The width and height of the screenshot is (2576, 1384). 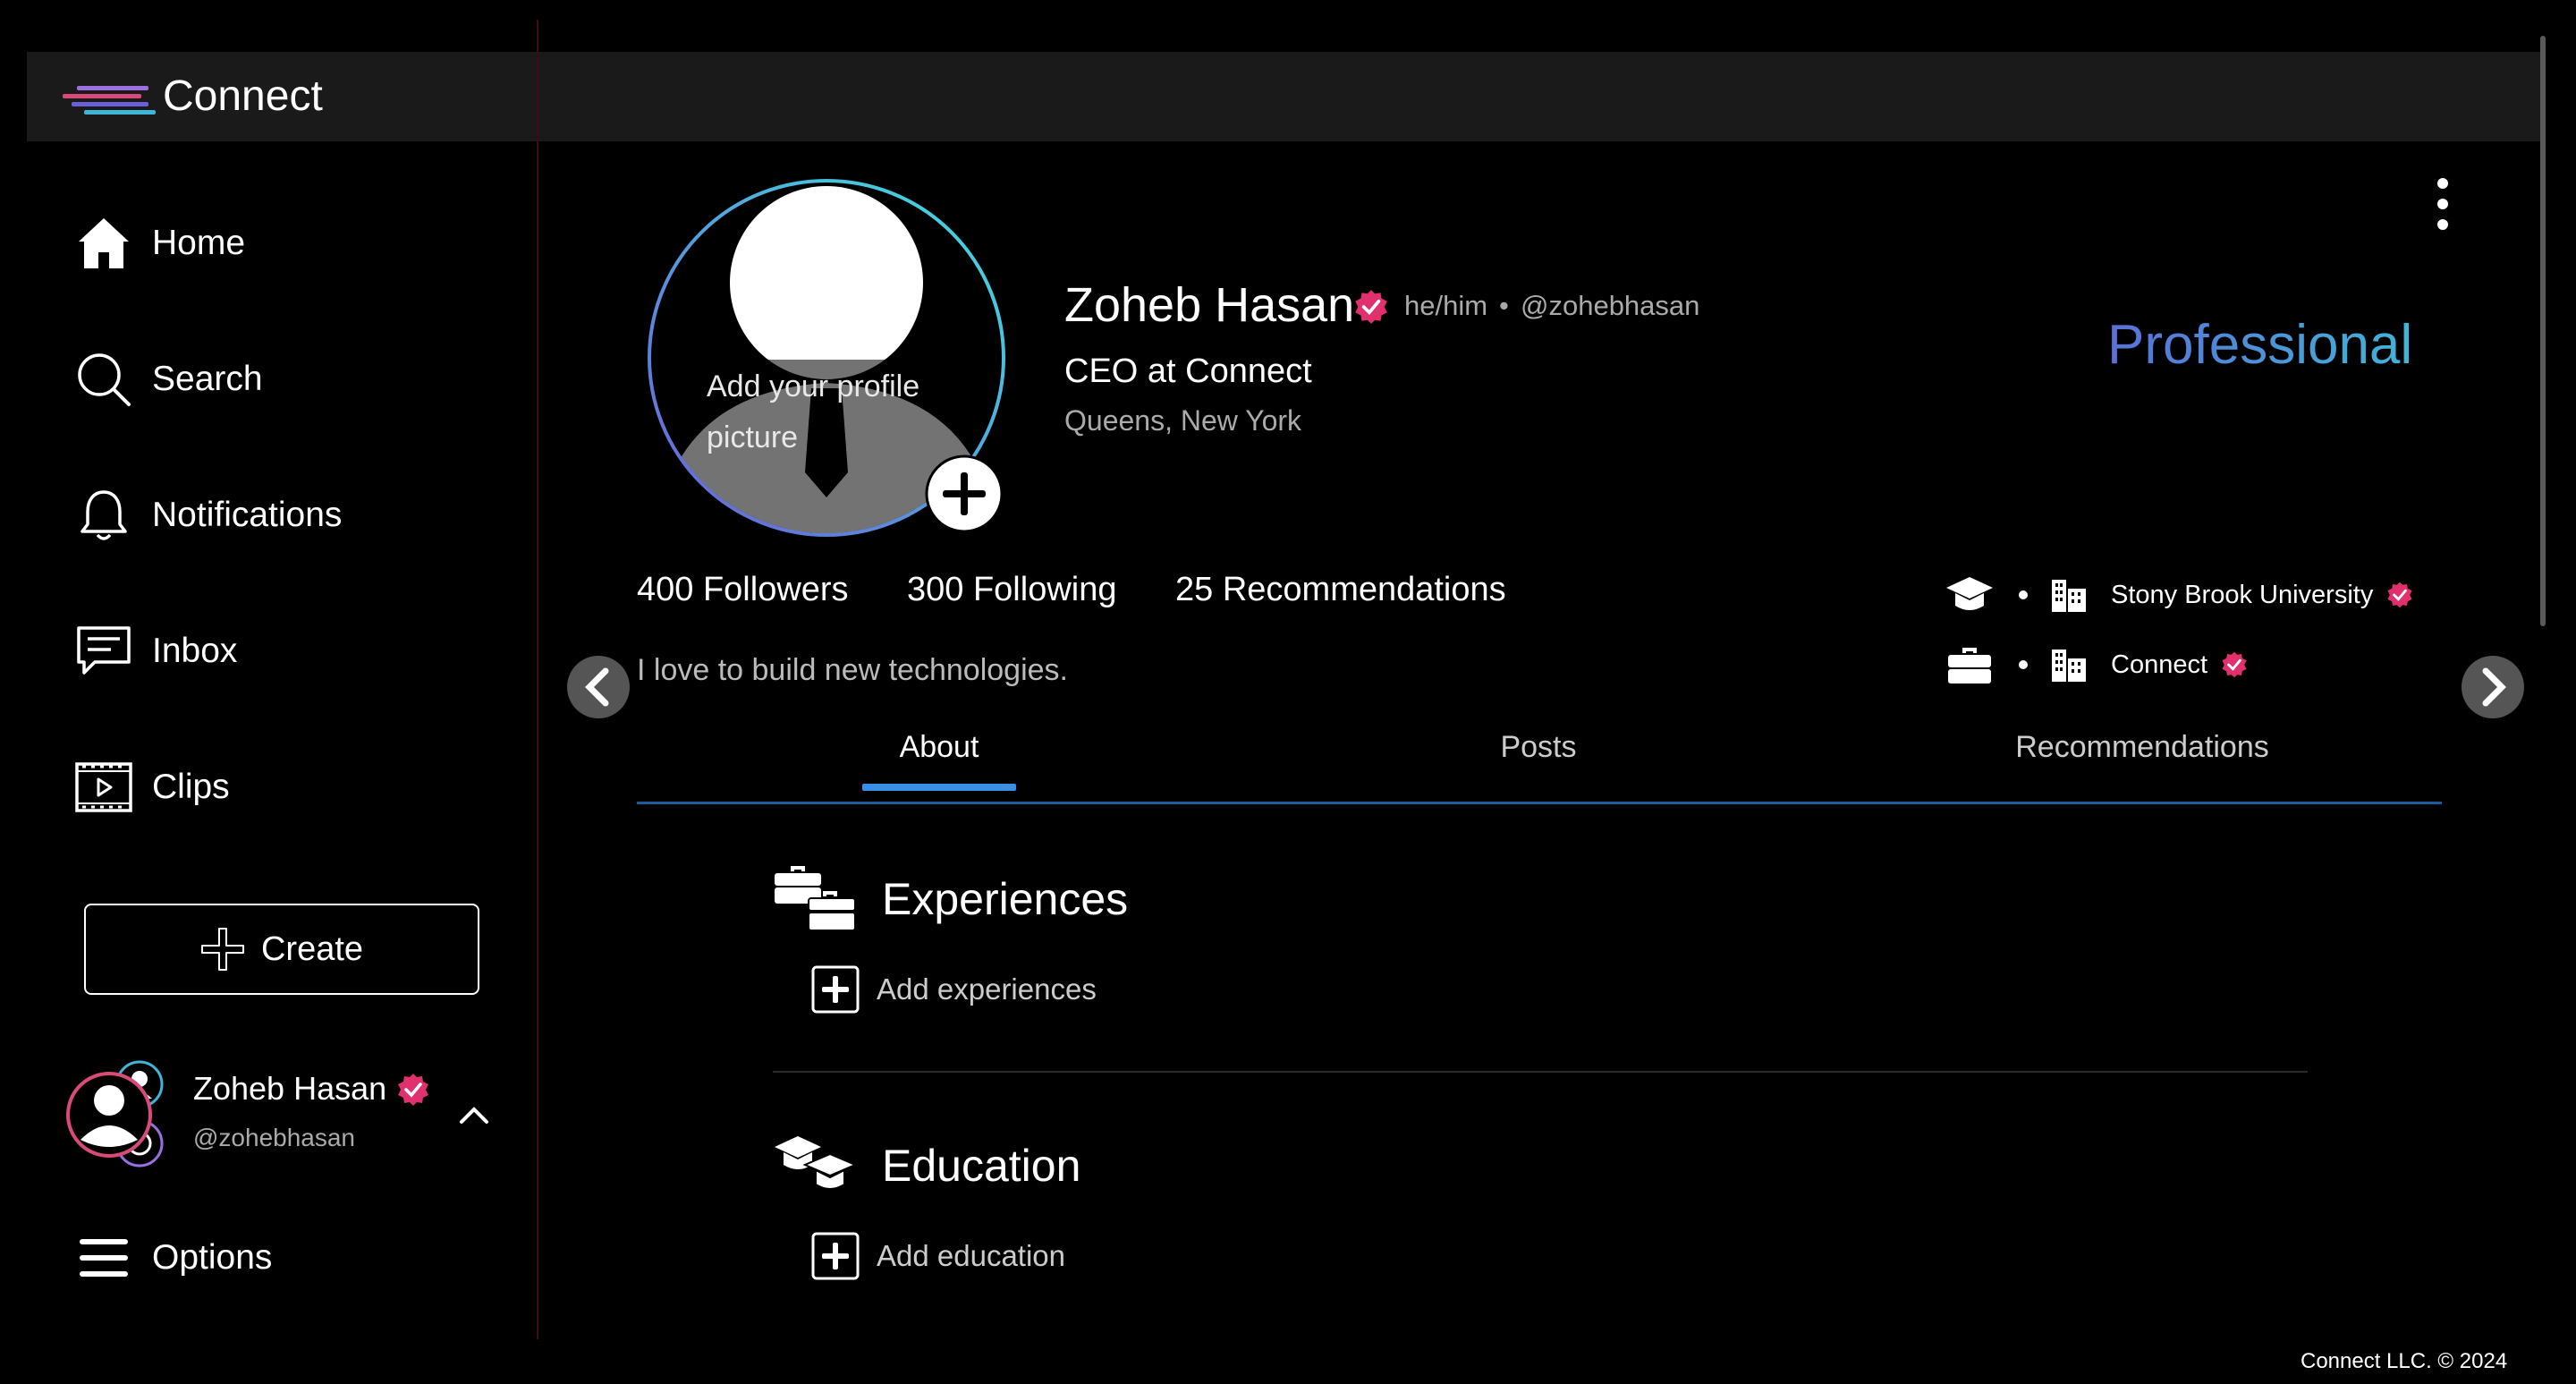 I want to click on tab-about: About, so click(x=939, y=747).